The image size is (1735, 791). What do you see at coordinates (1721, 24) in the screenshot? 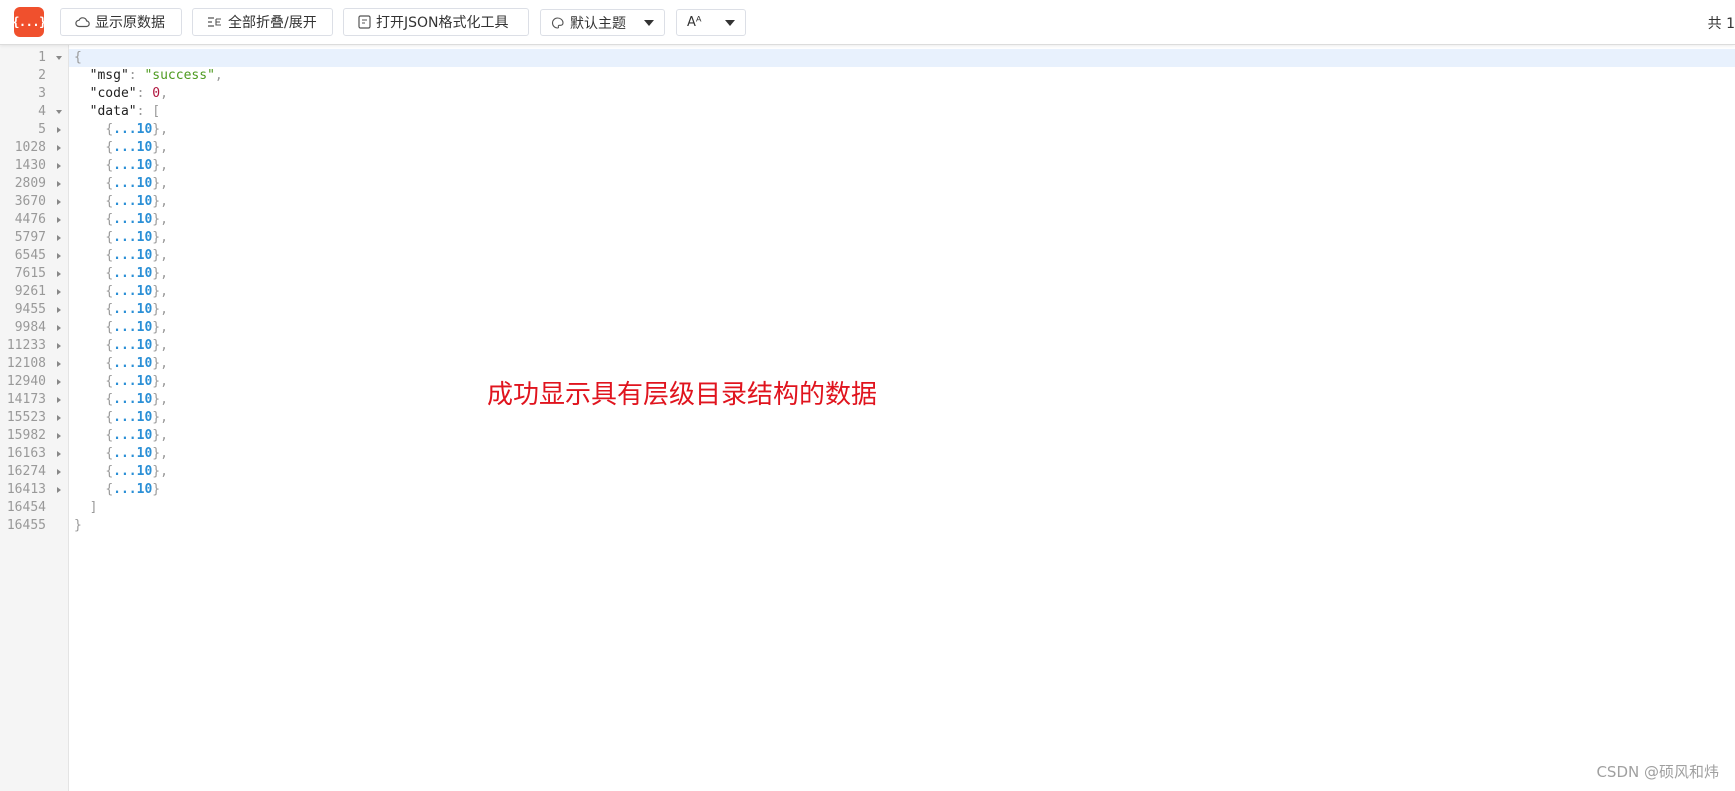
I see `total-count: 共 1` at bounding box center [1721, 24].